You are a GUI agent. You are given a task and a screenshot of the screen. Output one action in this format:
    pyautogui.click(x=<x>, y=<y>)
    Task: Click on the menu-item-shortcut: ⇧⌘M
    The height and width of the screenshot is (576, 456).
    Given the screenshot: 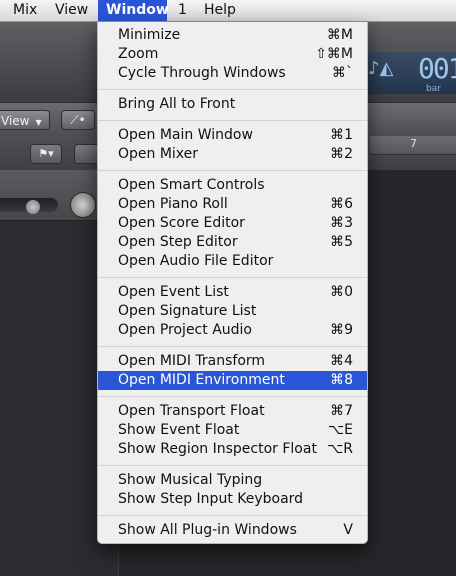 What is the action you would take?
    pyautogui.click(x=334, y=54)
    